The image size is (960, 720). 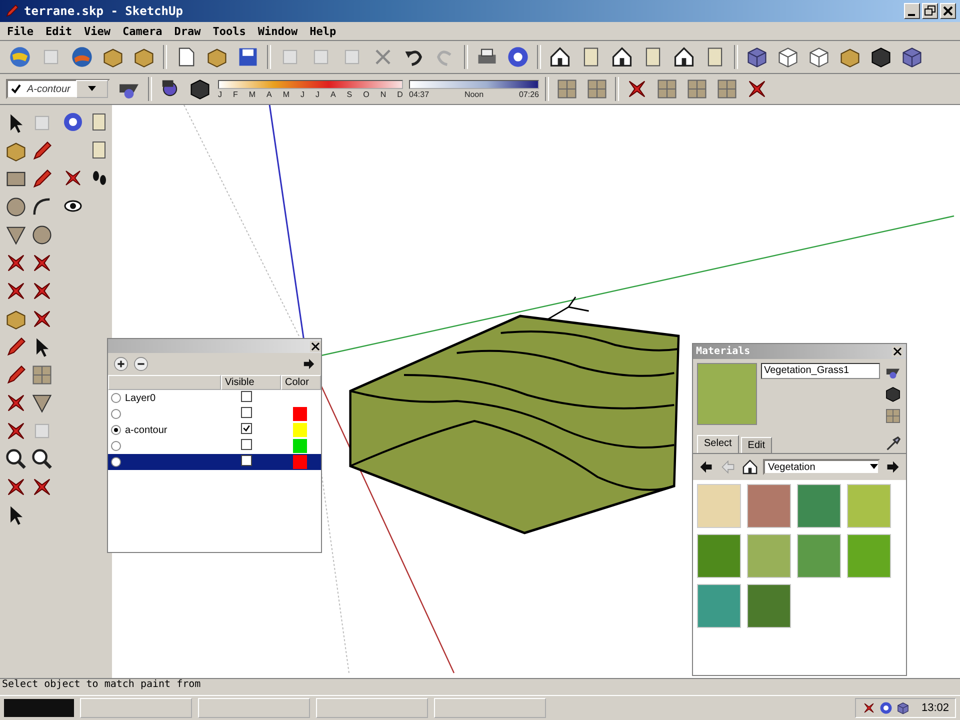 What do you see at coordinates (12, 11) in the screenshot?
I see `app-icon` at bounding box center [12, 11].